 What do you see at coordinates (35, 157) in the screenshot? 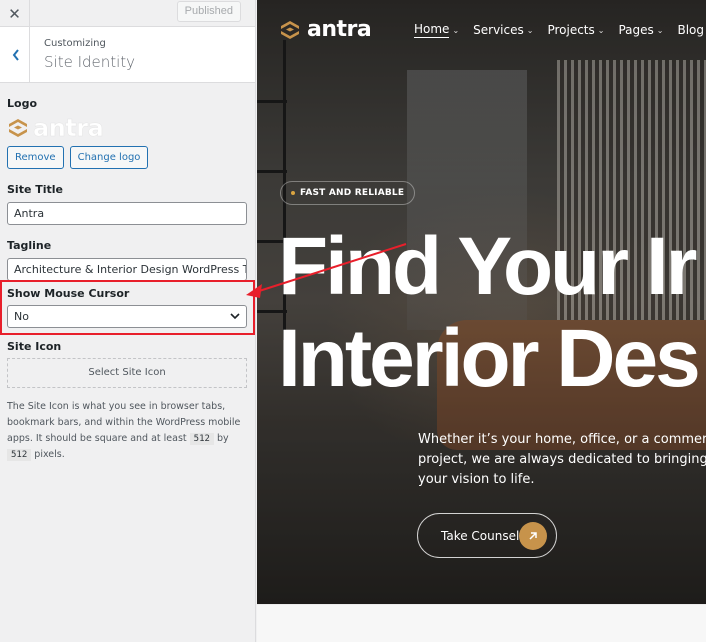
I see `remove-logo-button: Remove` at bounding box center [35, 157].